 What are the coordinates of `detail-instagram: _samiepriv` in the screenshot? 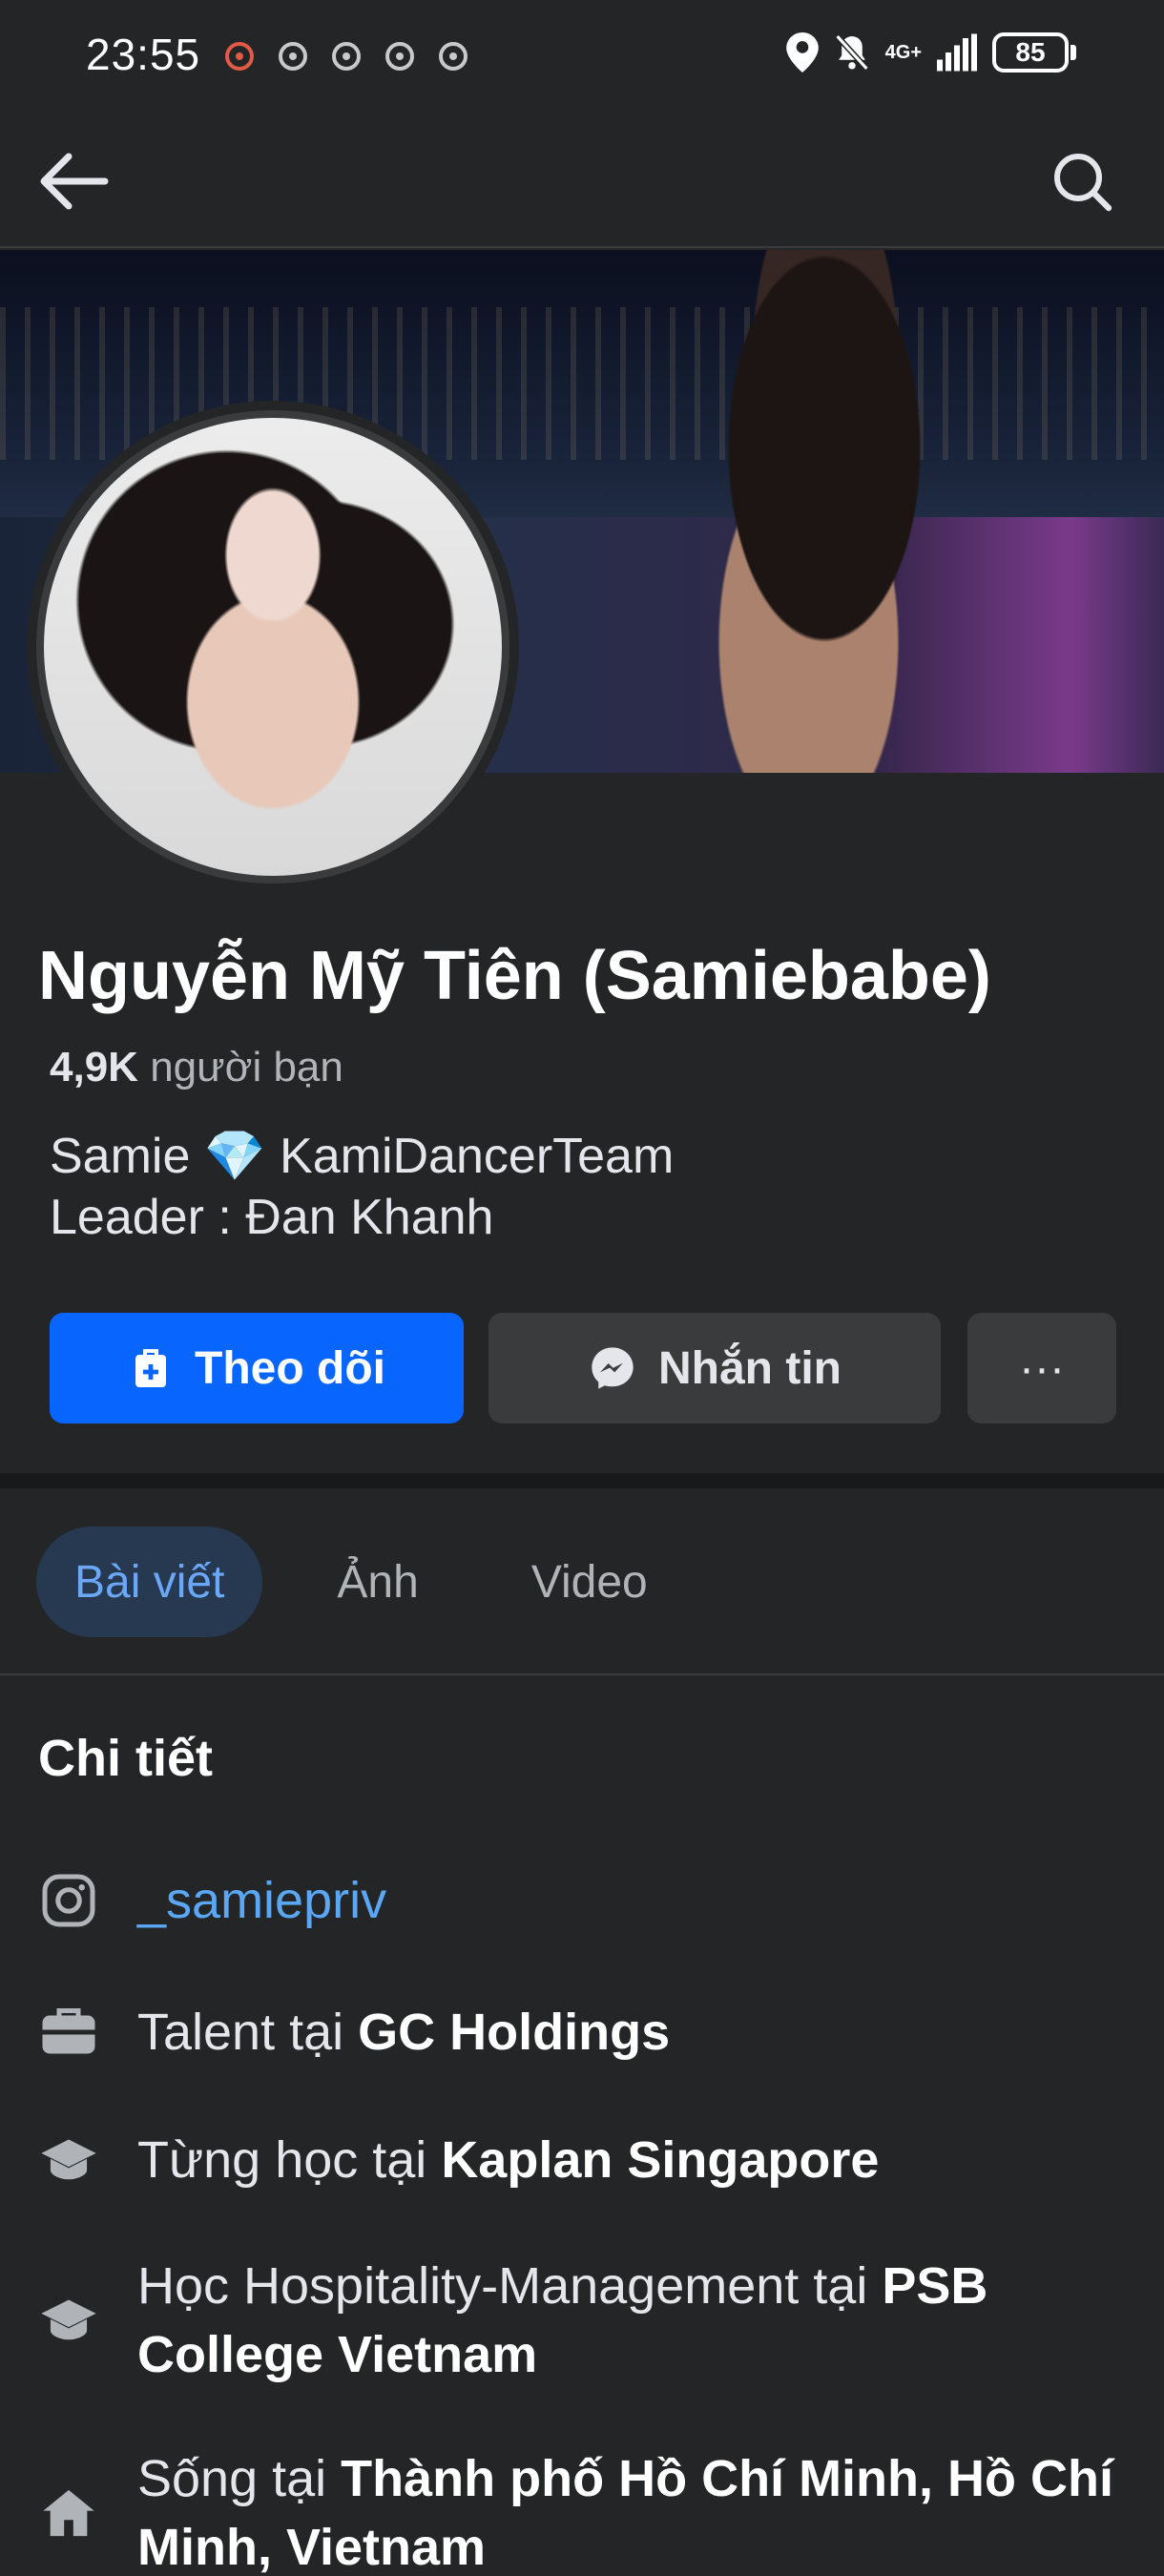 It's located at (587, 1900).